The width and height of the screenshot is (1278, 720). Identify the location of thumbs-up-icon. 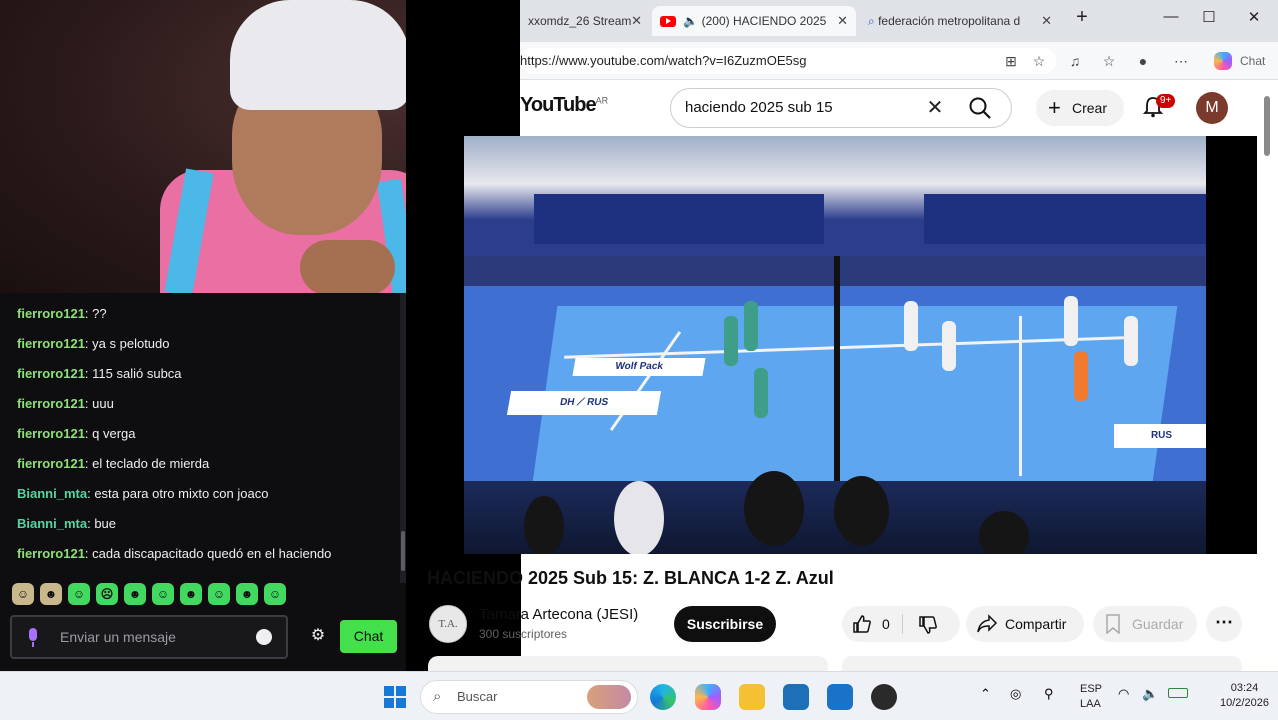
(862, 624).